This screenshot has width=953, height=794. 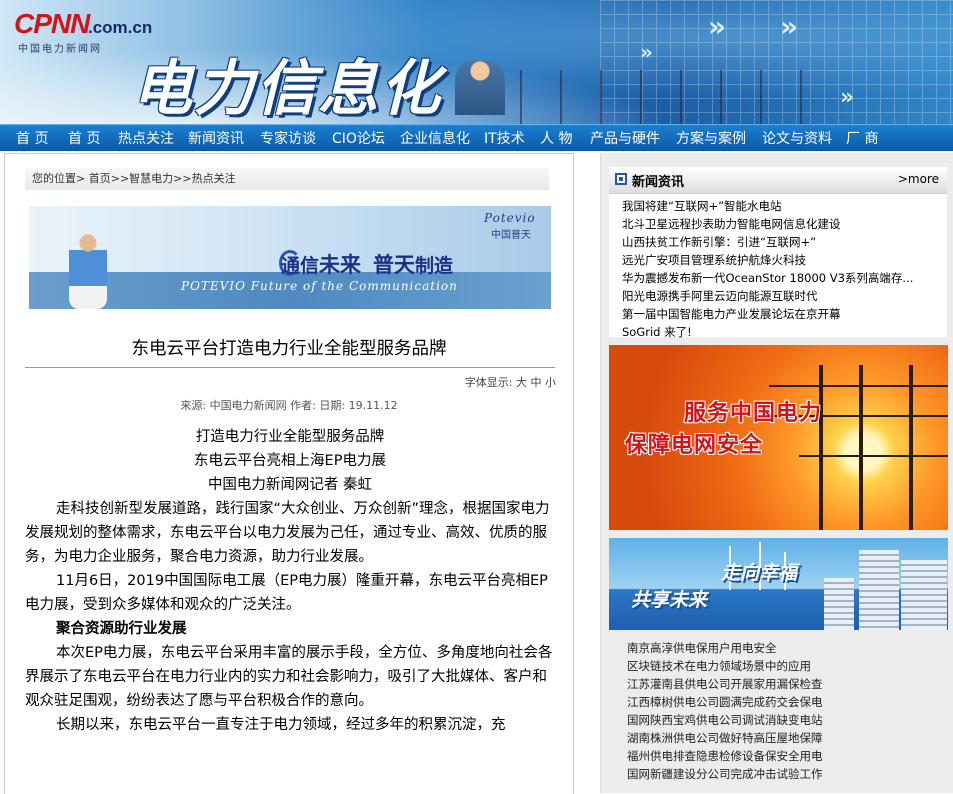 I want to click on power-line-shape, so click(x=873, y=456).